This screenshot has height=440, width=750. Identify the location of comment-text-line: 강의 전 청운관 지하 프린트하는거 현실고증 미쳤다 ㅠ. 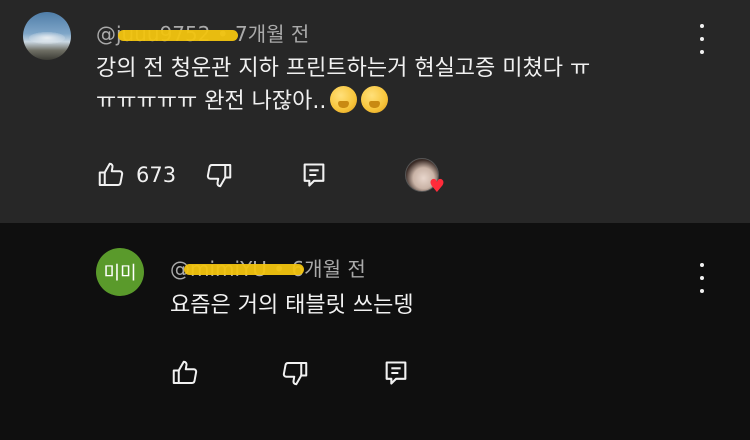
(343, 68).